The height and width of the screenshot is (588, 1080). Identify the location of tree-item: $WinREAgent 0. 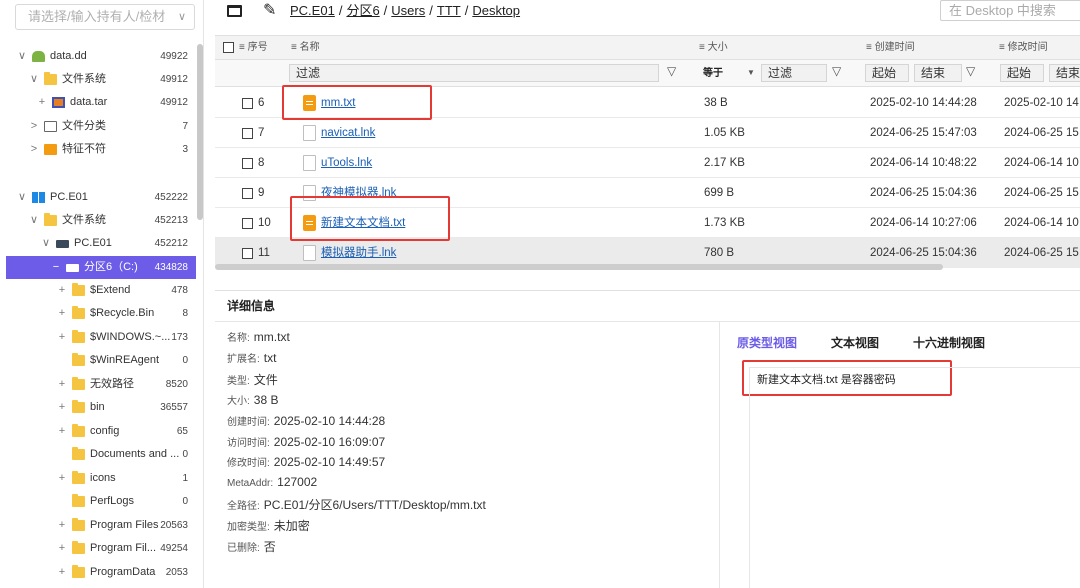
(101, 360).